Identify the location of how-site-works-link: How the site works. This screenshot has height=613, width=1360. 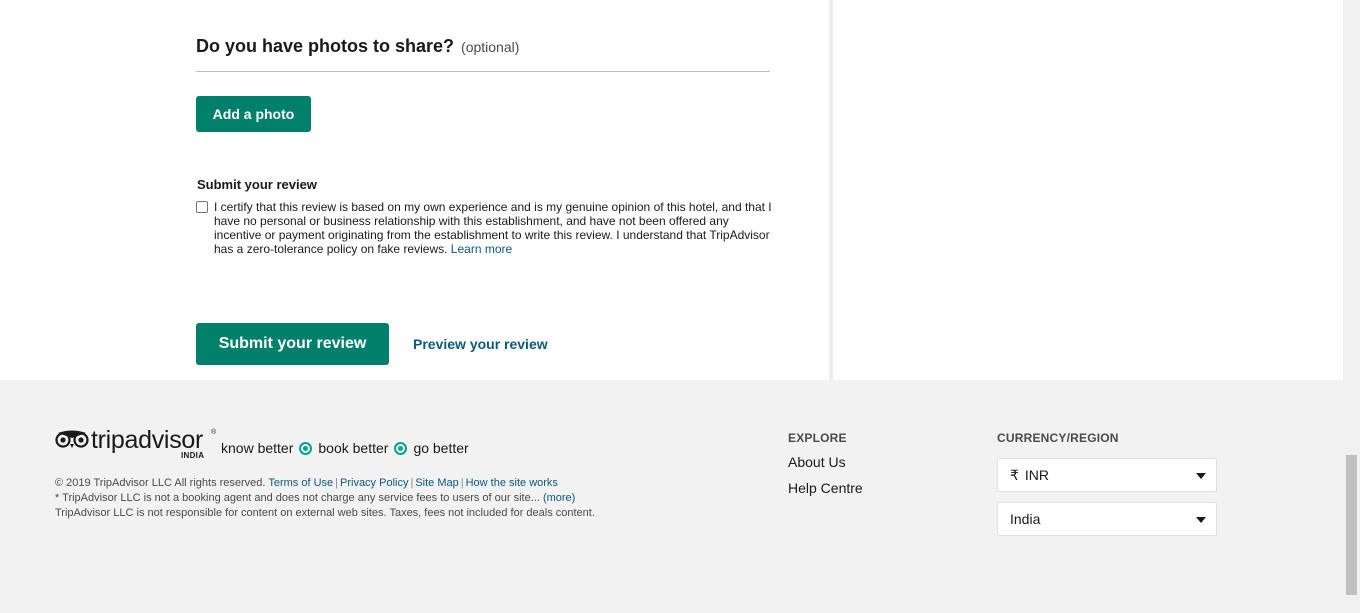
(512, 483).